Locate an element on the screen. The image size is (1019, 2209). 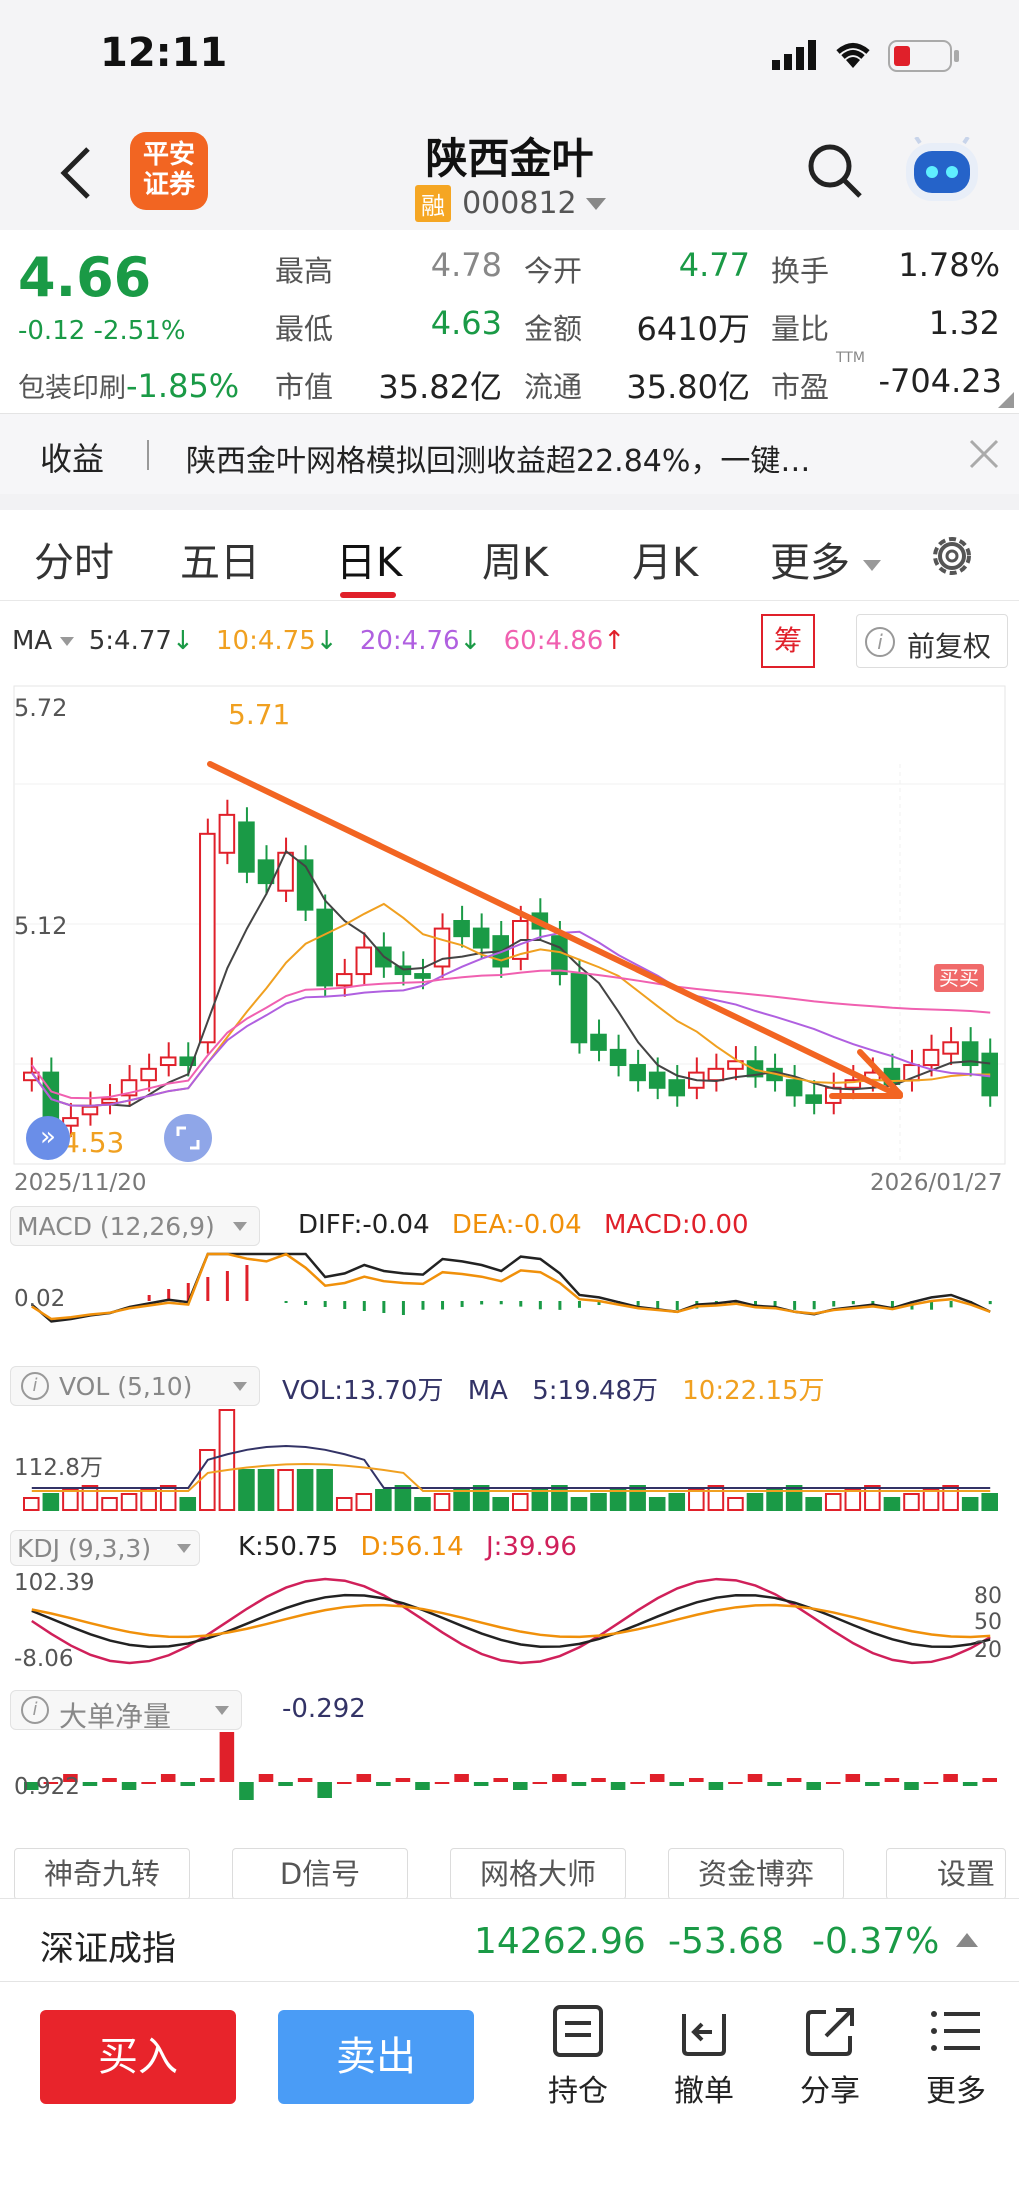
info-icon: i is located at coordinates (35, 1386).